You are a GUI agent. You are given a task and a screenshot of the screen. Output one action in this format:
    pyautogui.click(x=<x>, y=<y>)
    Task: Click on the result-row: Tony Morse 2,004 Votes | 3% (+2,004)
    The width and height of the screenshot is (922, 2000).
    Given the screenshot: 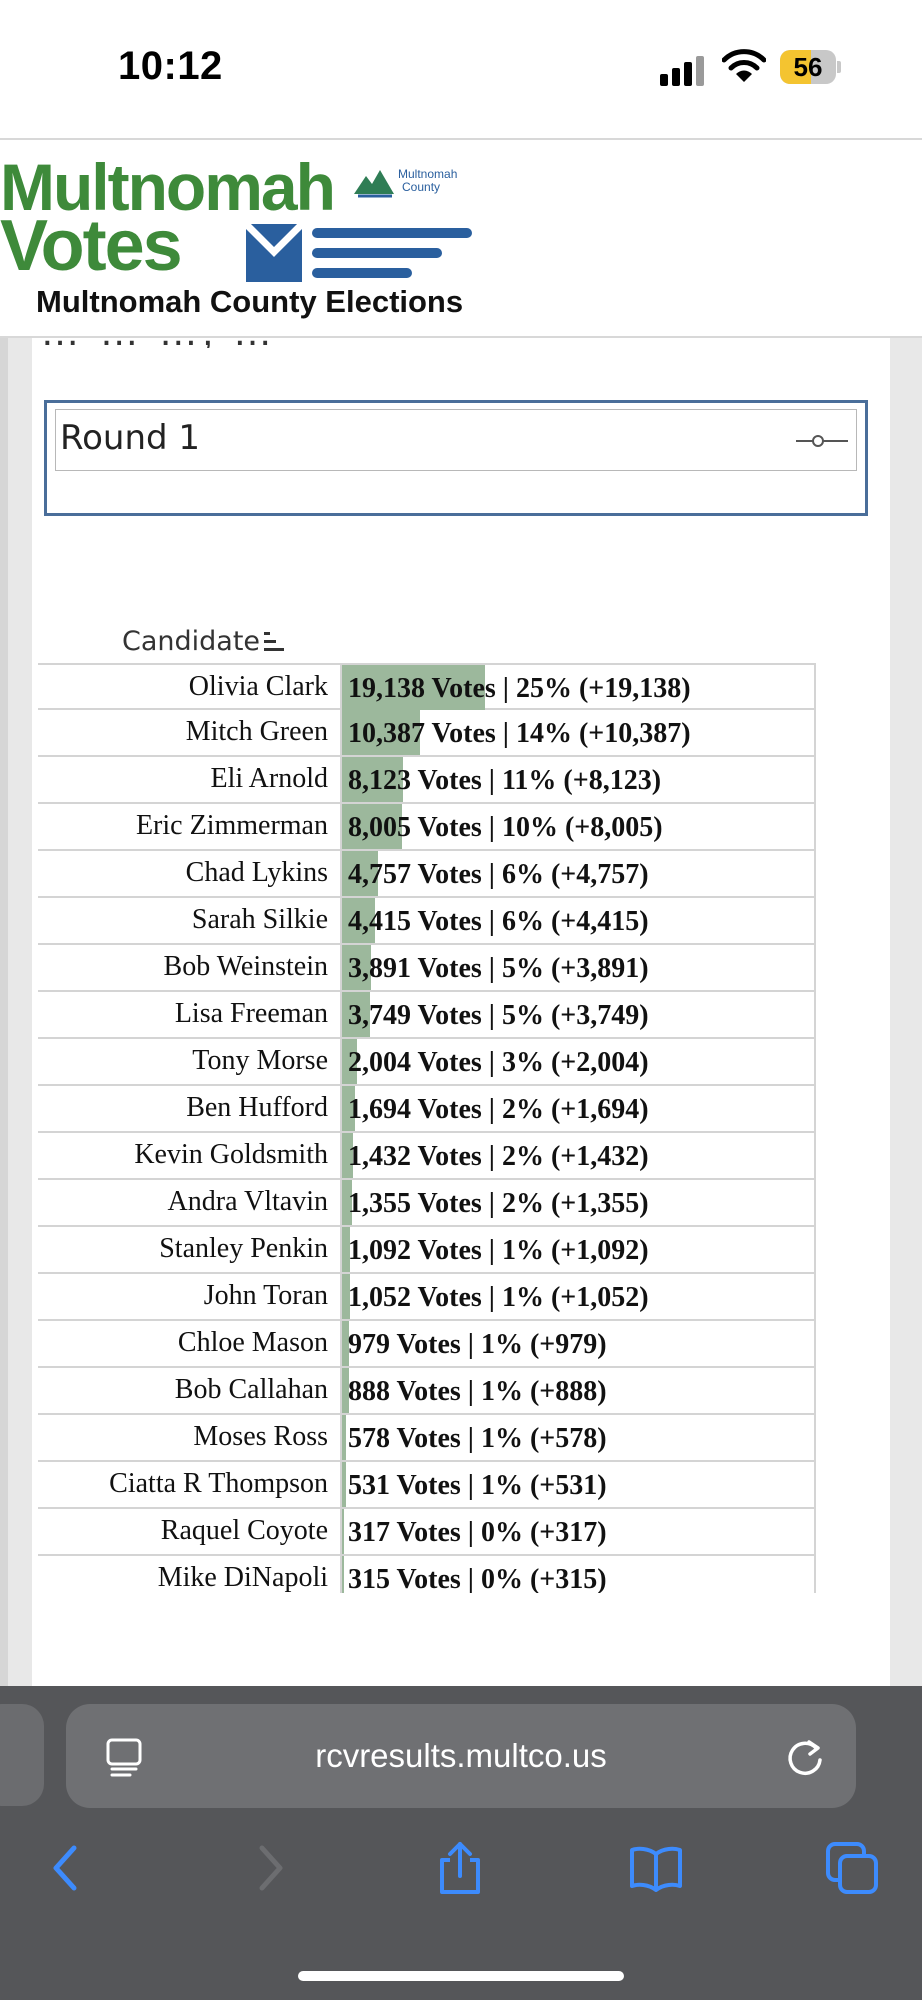 What is the action you would take?
    pyautogui.click(x=427, y=1062)
    